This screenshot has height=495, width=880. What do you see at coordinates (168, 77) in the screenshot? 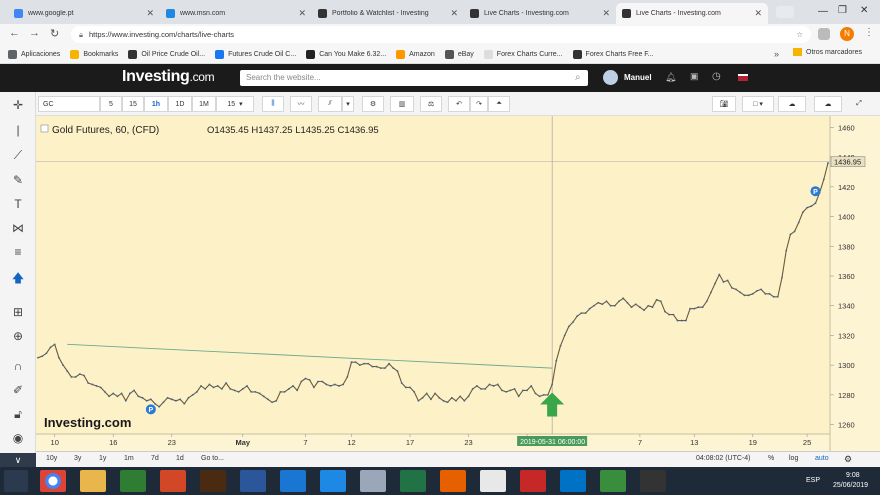
I see `investing-logo: Investing.com` at bounding box center [168, 77].